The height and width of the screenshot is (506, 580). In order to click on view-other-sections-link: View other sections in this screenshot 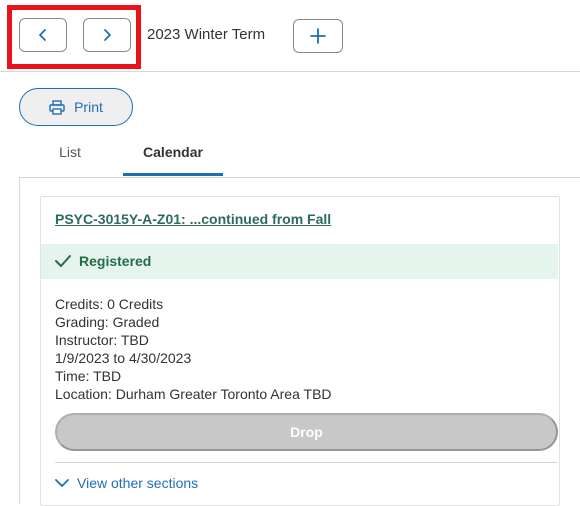, I will do `click(126, 483)`.